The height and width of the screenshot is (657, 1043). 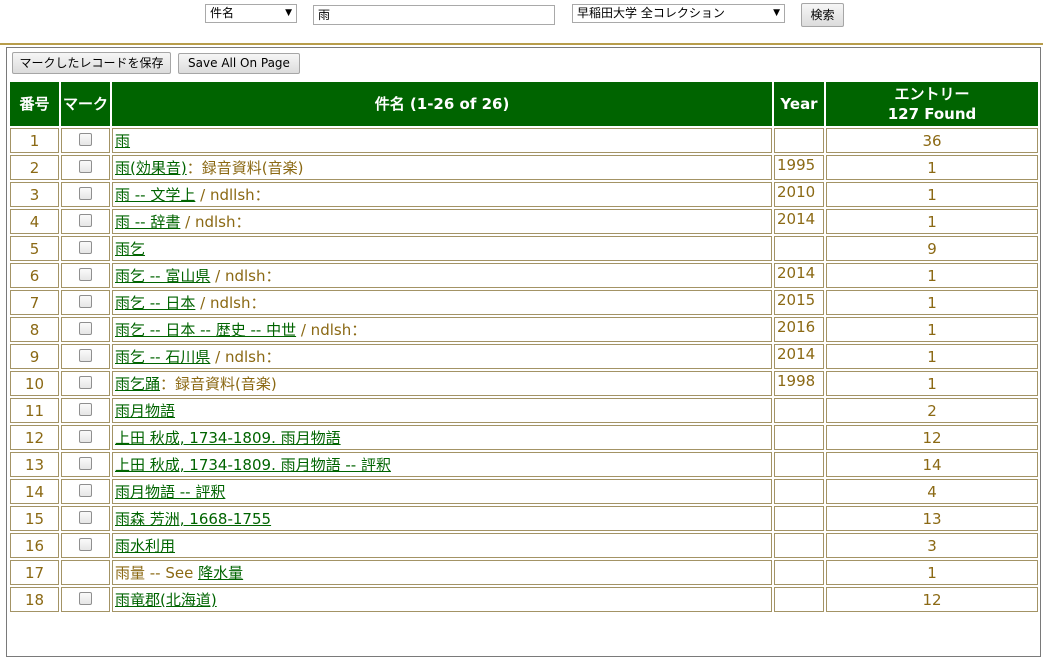 I want to click on row-year: 1998, so click(x=799, y=383).